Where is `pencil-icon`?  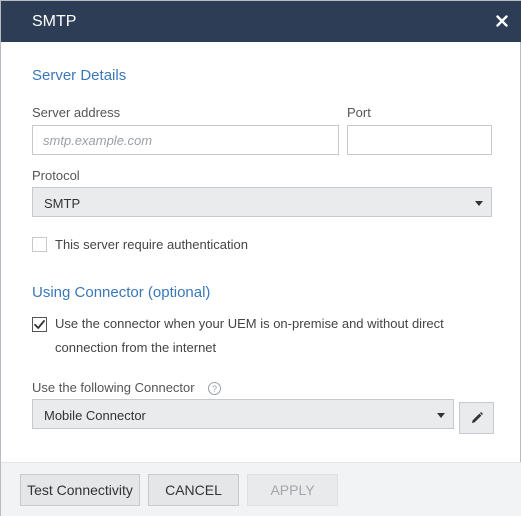 pencil-icon is located at coordinates (477, 417).